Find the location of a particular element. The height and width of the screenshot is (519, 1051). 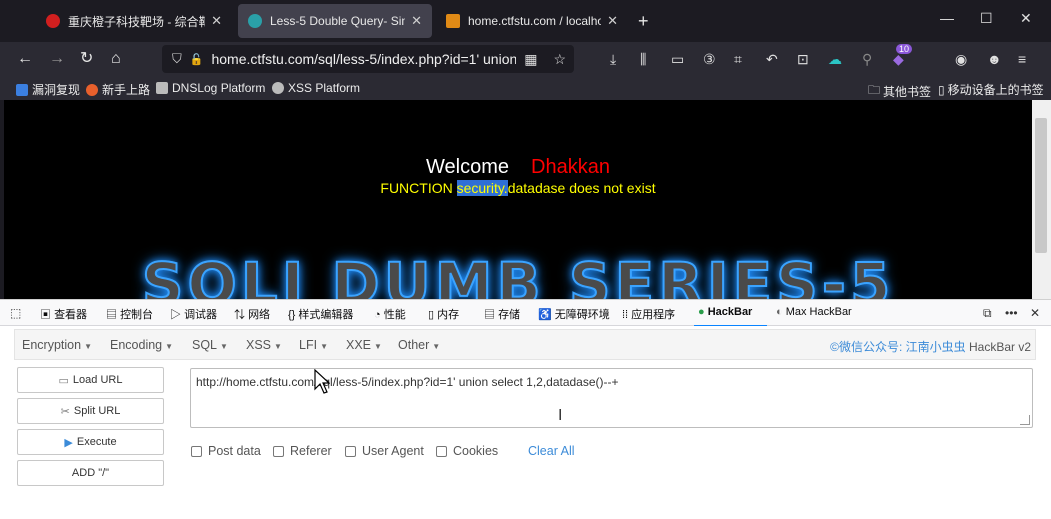

load-url-button: ▭ Load URL is located at coordinates (90, 380).